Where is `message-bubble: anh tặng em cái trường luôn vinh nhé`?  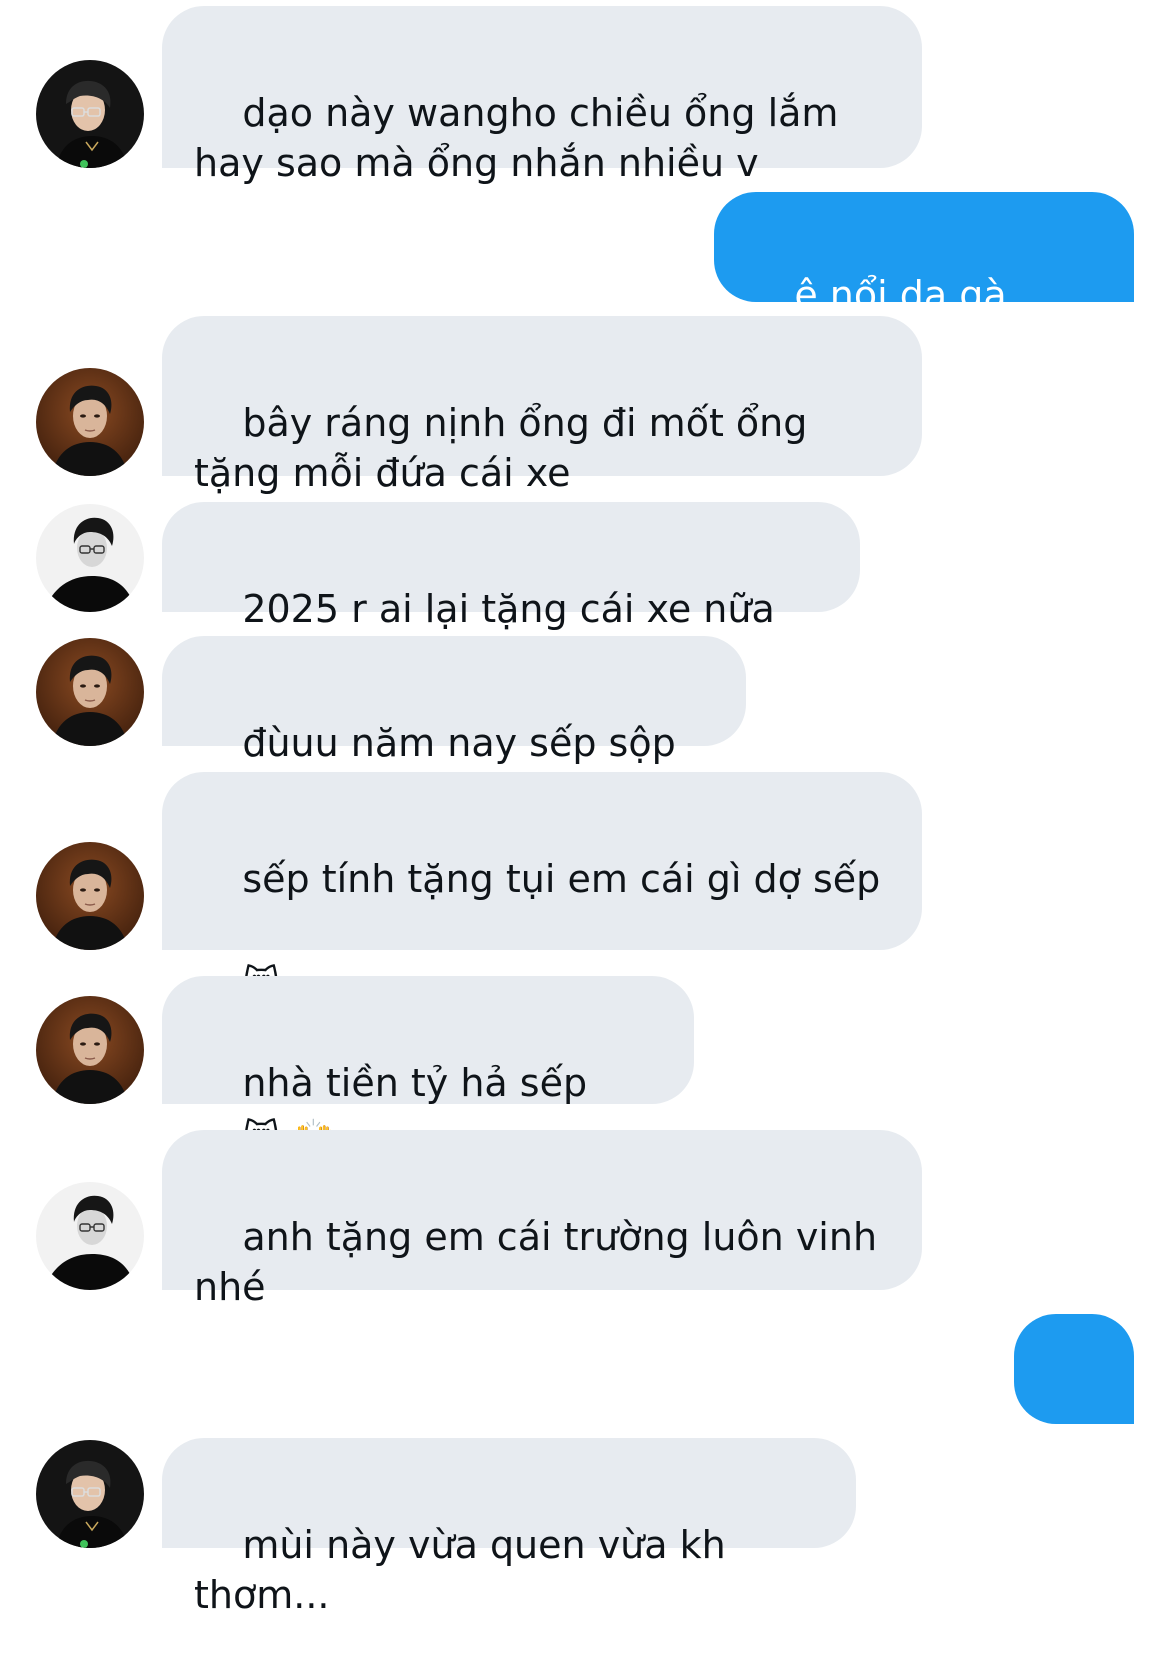
message-bubble: anh tặng em cái trường luôn vinh nhé is located at coordinates (542, 1219).